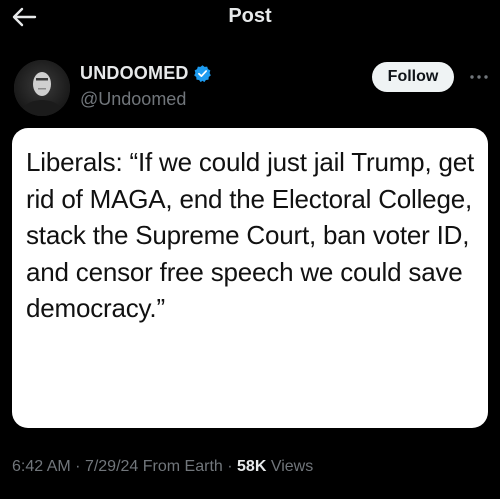 This screenshot has width=500, height=499. I want to click on more-options-button, so click(479, 77).